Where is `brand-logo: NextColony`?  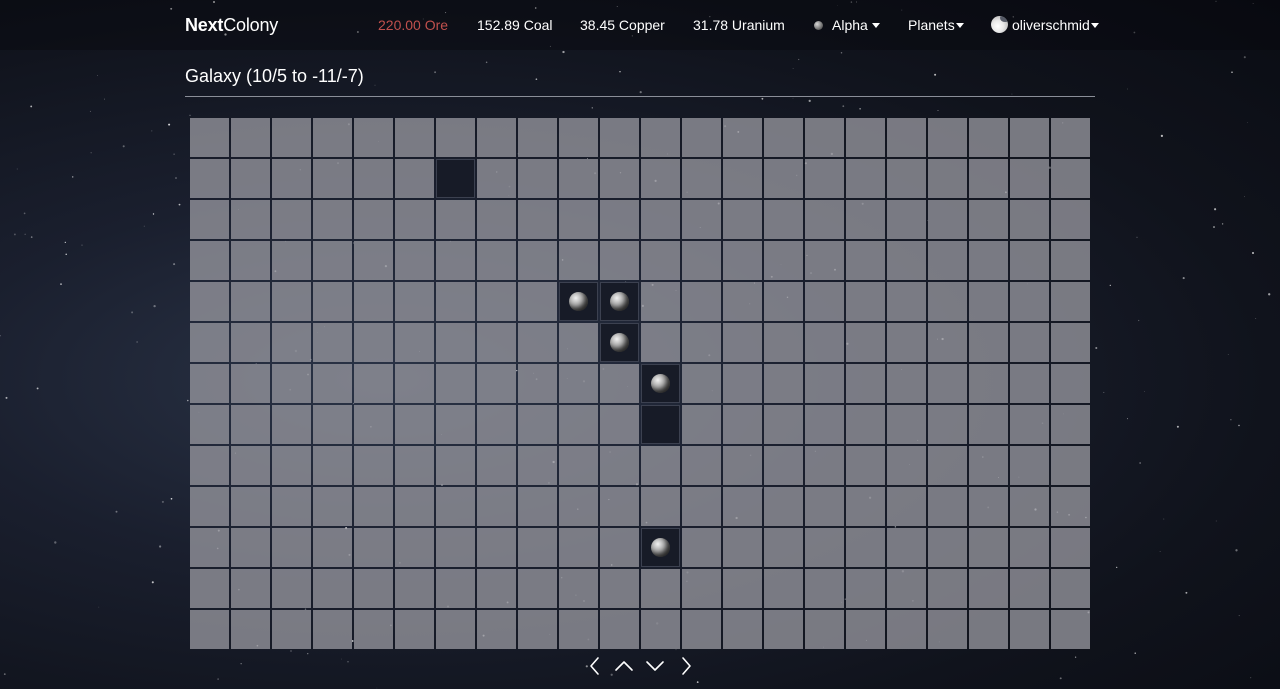
brand-logo: NextColony is located at coordinates (231, 25).